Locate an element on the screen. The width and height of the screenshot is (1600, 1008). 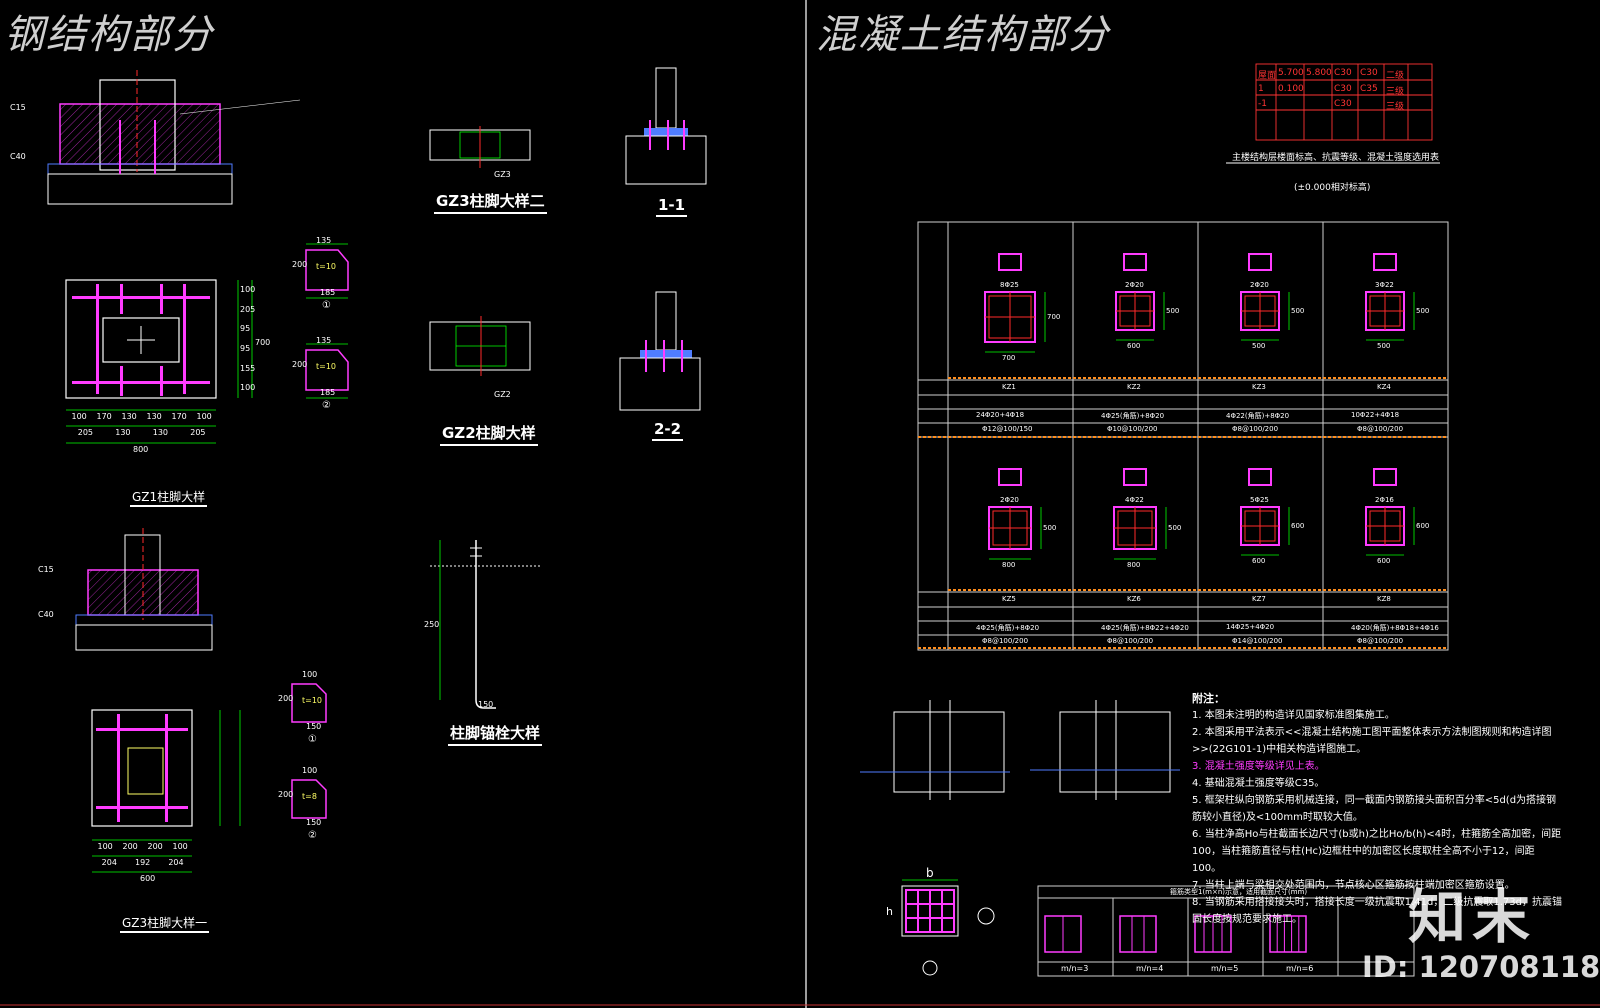
caption-gz1: GZ1柱脚大样 is located at coordinates (169, 497).